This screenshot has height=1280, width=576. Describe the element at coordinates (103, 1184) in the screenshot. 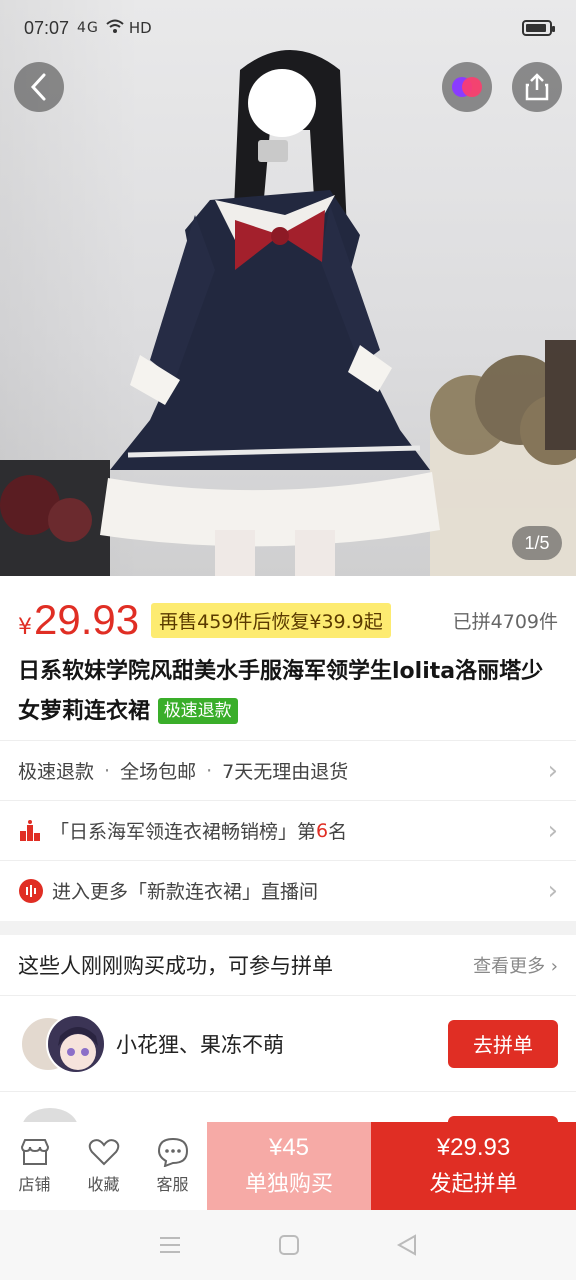

I see `favorite-label: 收藏` at that location.